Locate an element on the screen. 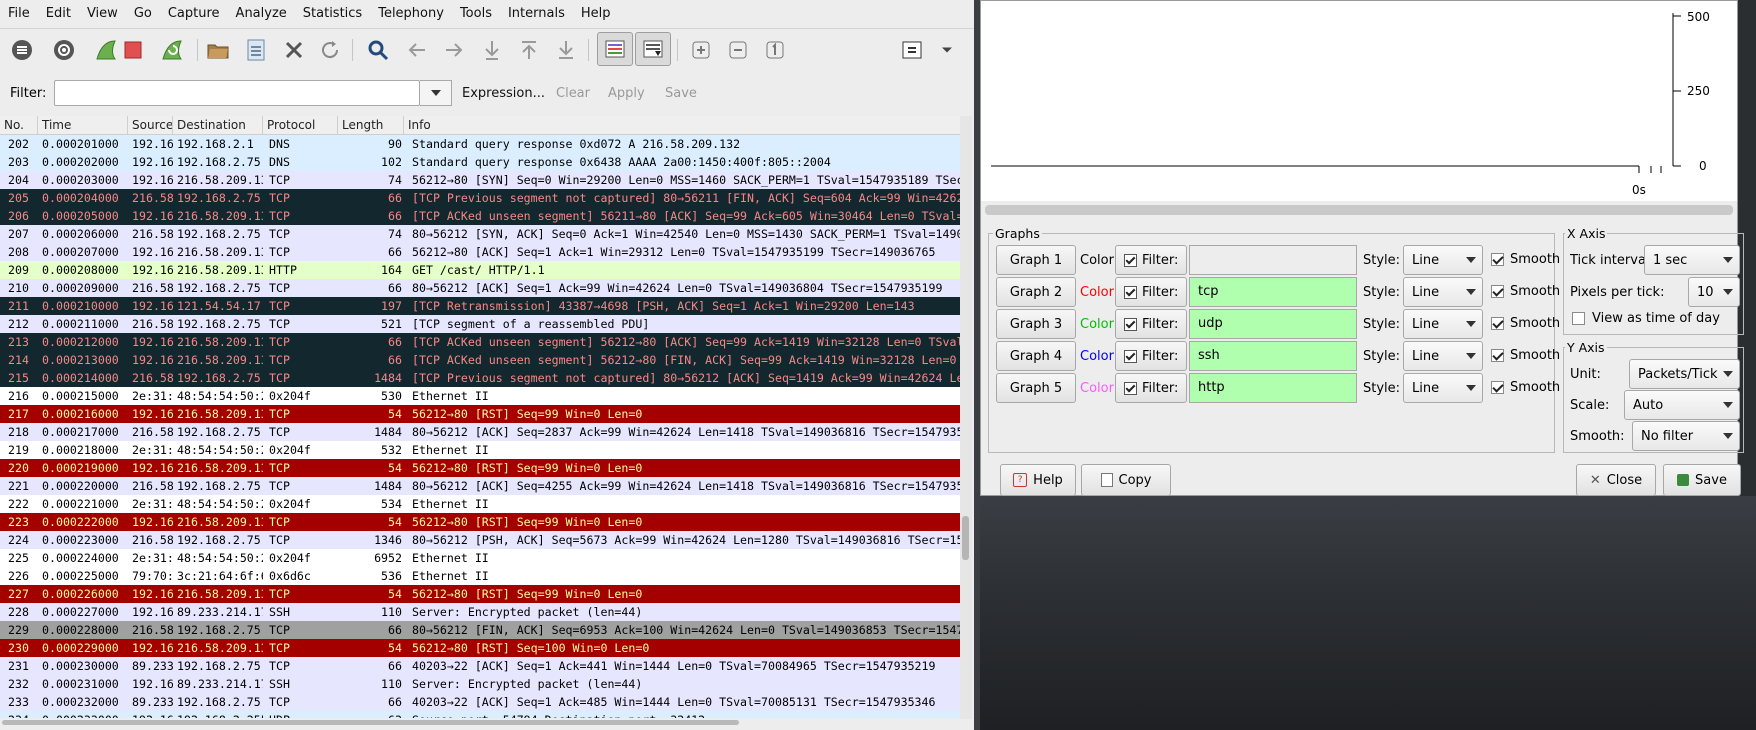 The width and height of the screenshot is (1756, 730). go-first-icon is located at coordinates (529, 50).